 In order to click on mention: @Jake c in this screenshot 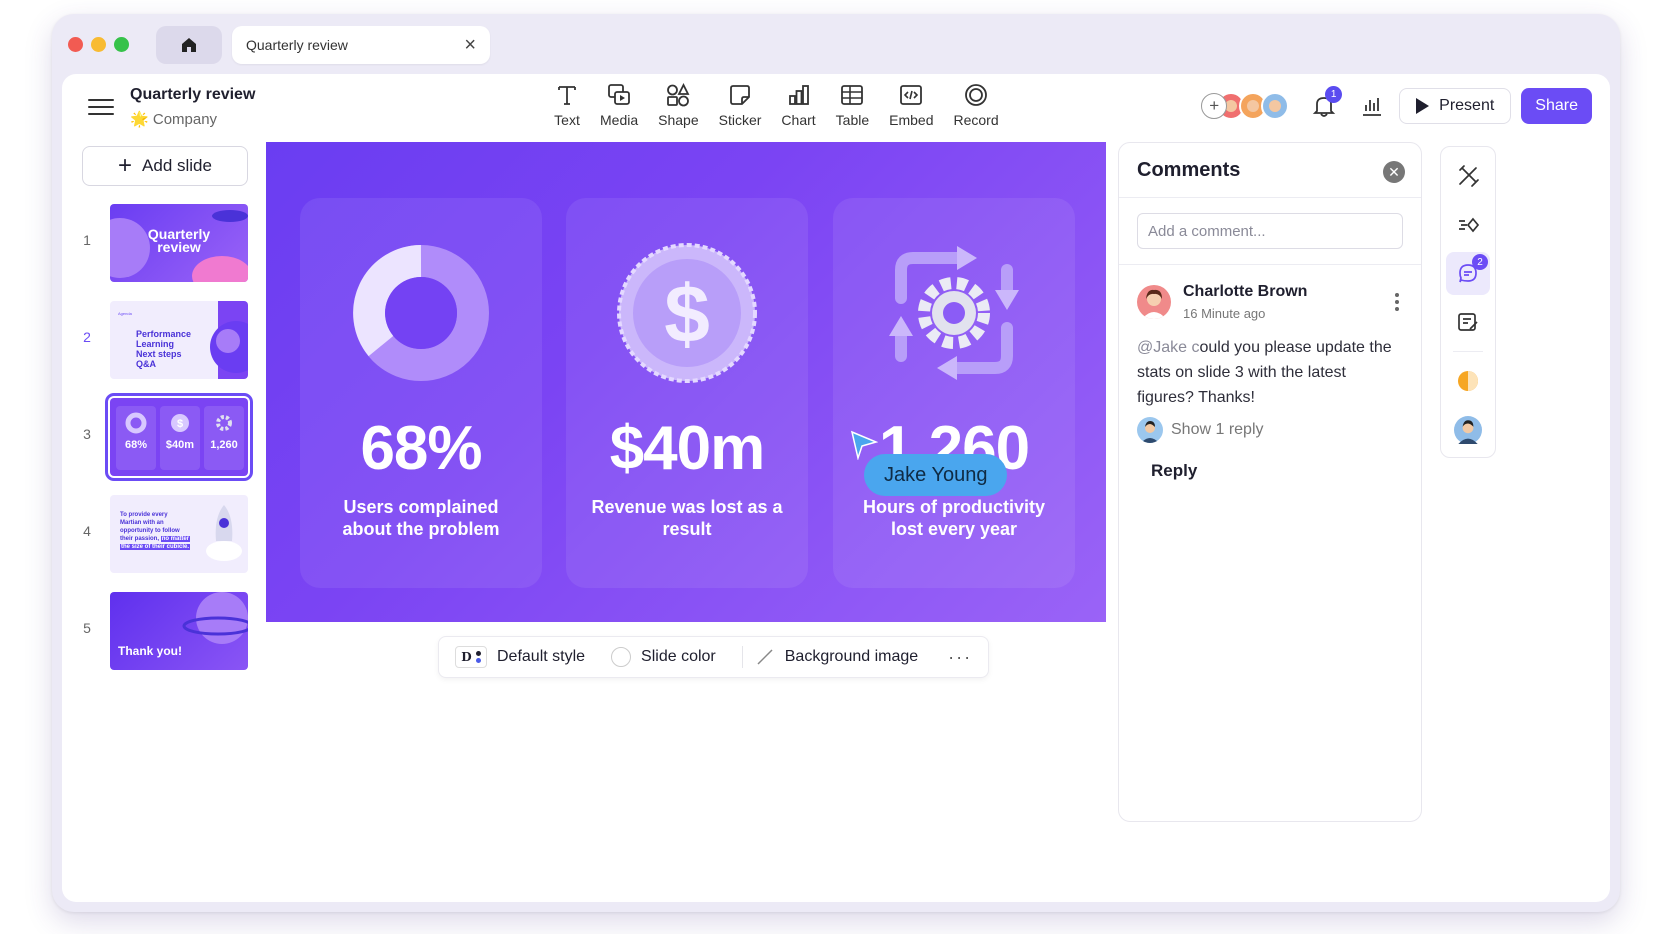, I will do `click(1168, 347)`.